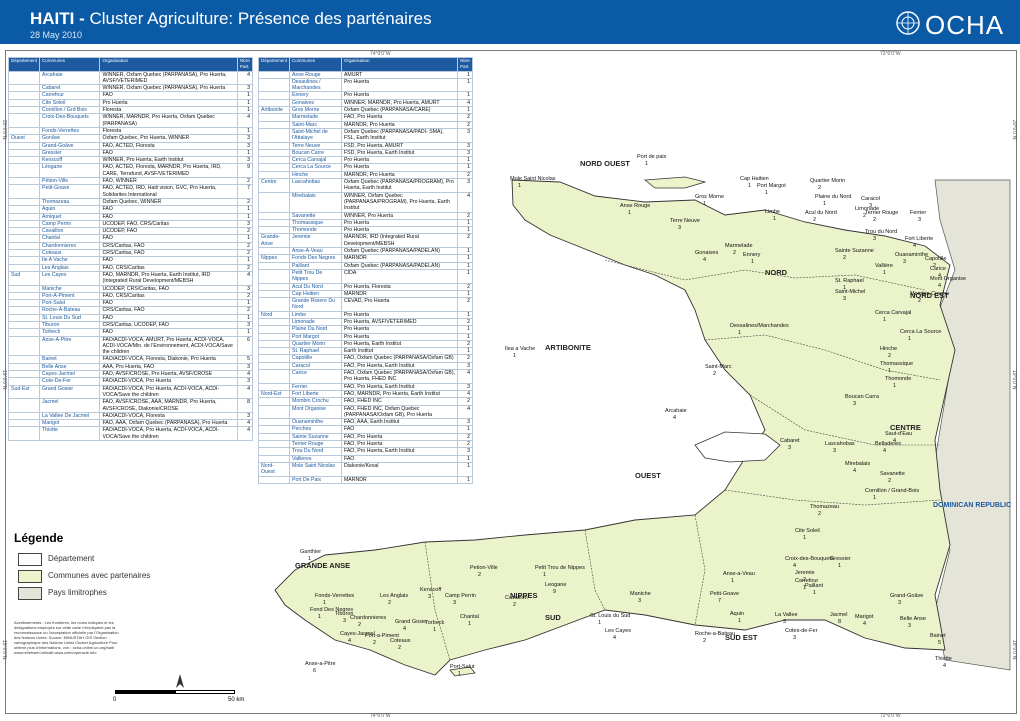 The image size is (1020, 721). What do you see at coordinates (130, 318) in the screenshot?
I see `table-row: St. Louis Du Sud FAO 1` at bounding box center [130, 318].